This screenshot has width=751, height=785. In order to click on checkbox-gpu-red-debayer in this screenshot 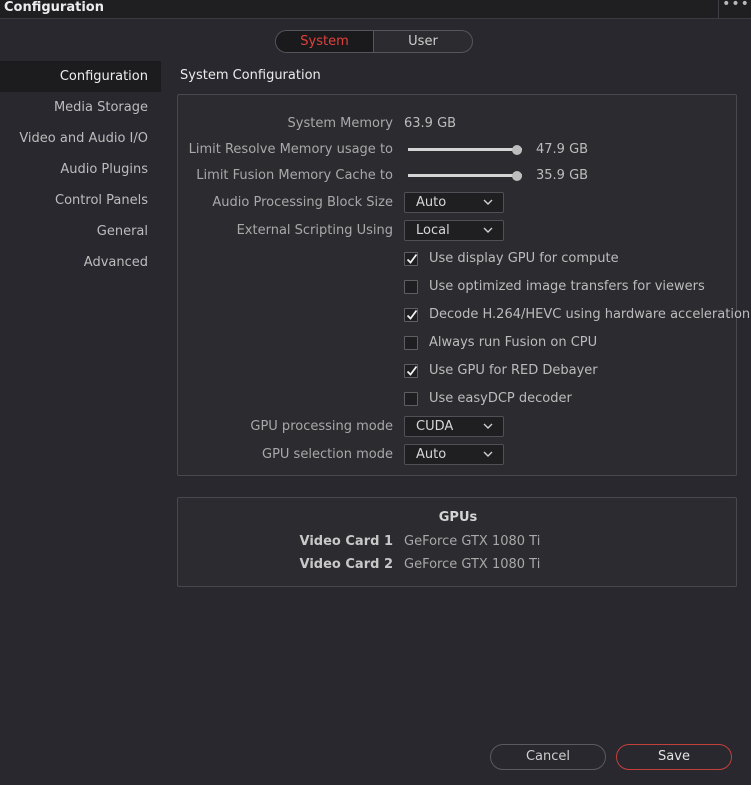, I will do `click(411, 371)`.